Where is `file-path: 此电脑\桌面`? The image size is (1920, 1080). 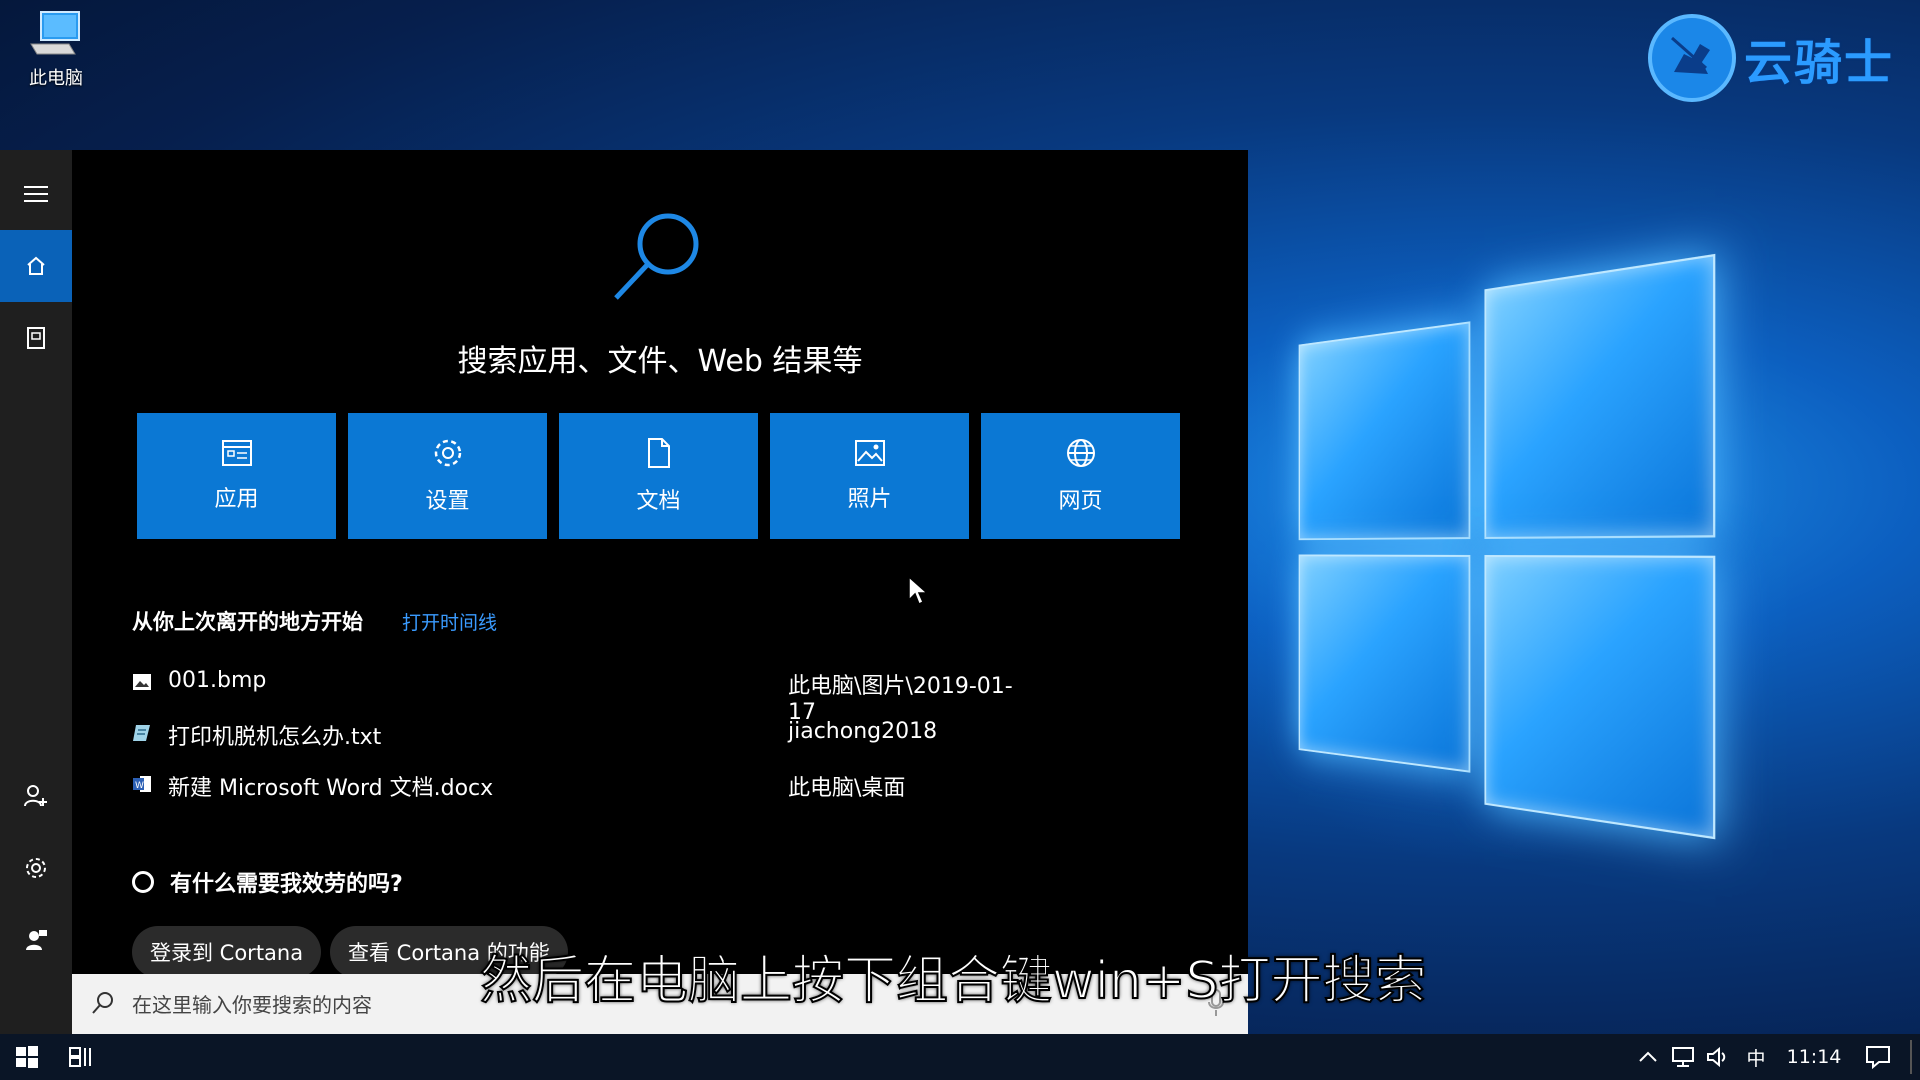
file-path: 此电脑\桌面 is located at coordinates (847, 788).